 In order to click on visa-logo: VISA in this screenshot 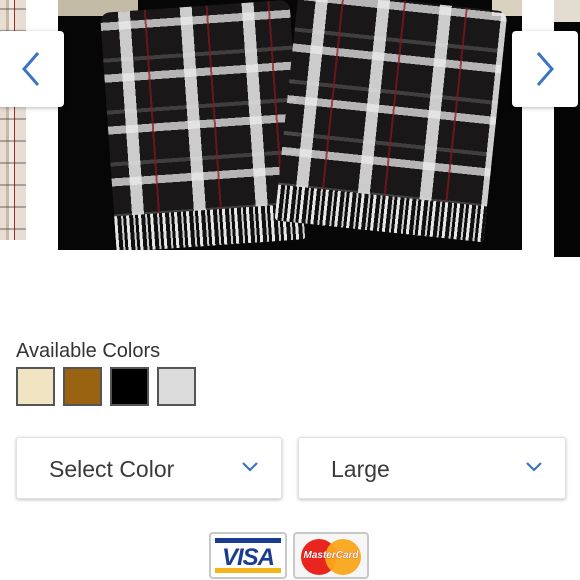, I will do `click(248, 555)`.